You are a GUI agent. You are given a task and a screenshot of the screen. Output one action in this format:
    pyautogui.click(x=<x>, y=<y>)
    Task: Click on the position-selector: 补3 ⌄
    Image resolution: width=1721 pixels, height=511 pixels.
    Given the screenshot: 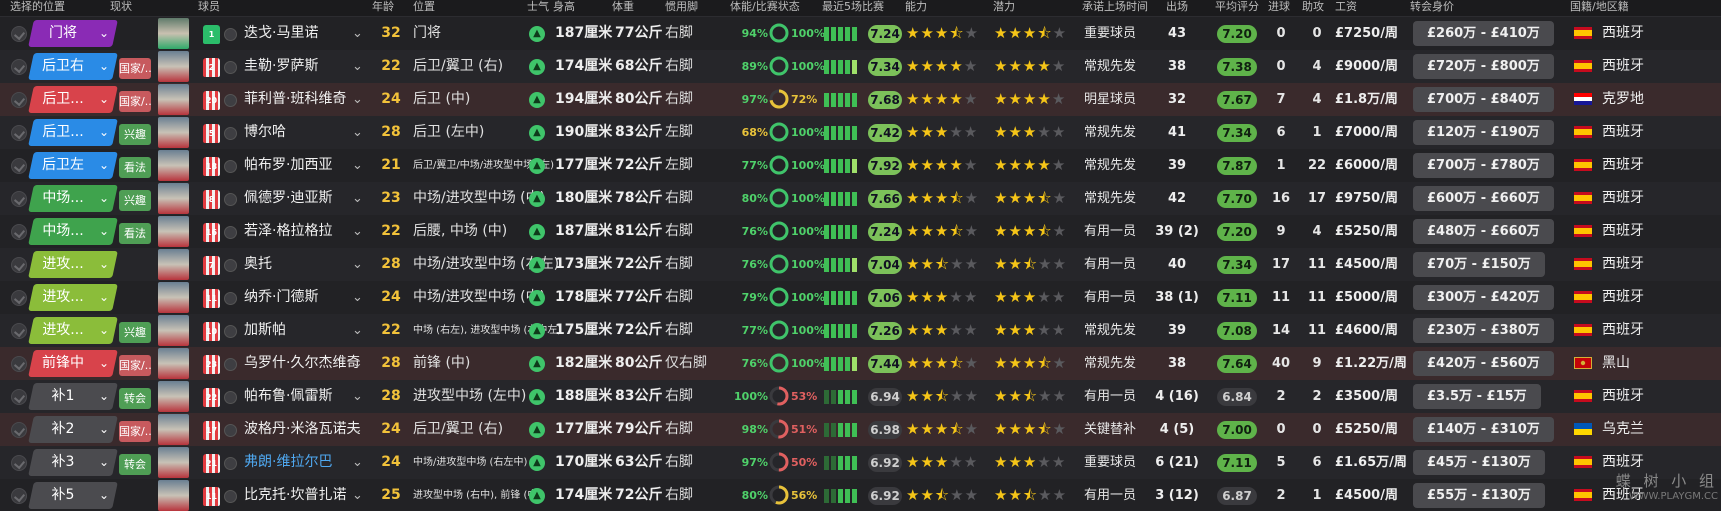 What is the action you would take?
    pyautogui.click(x=73, y=462)
    